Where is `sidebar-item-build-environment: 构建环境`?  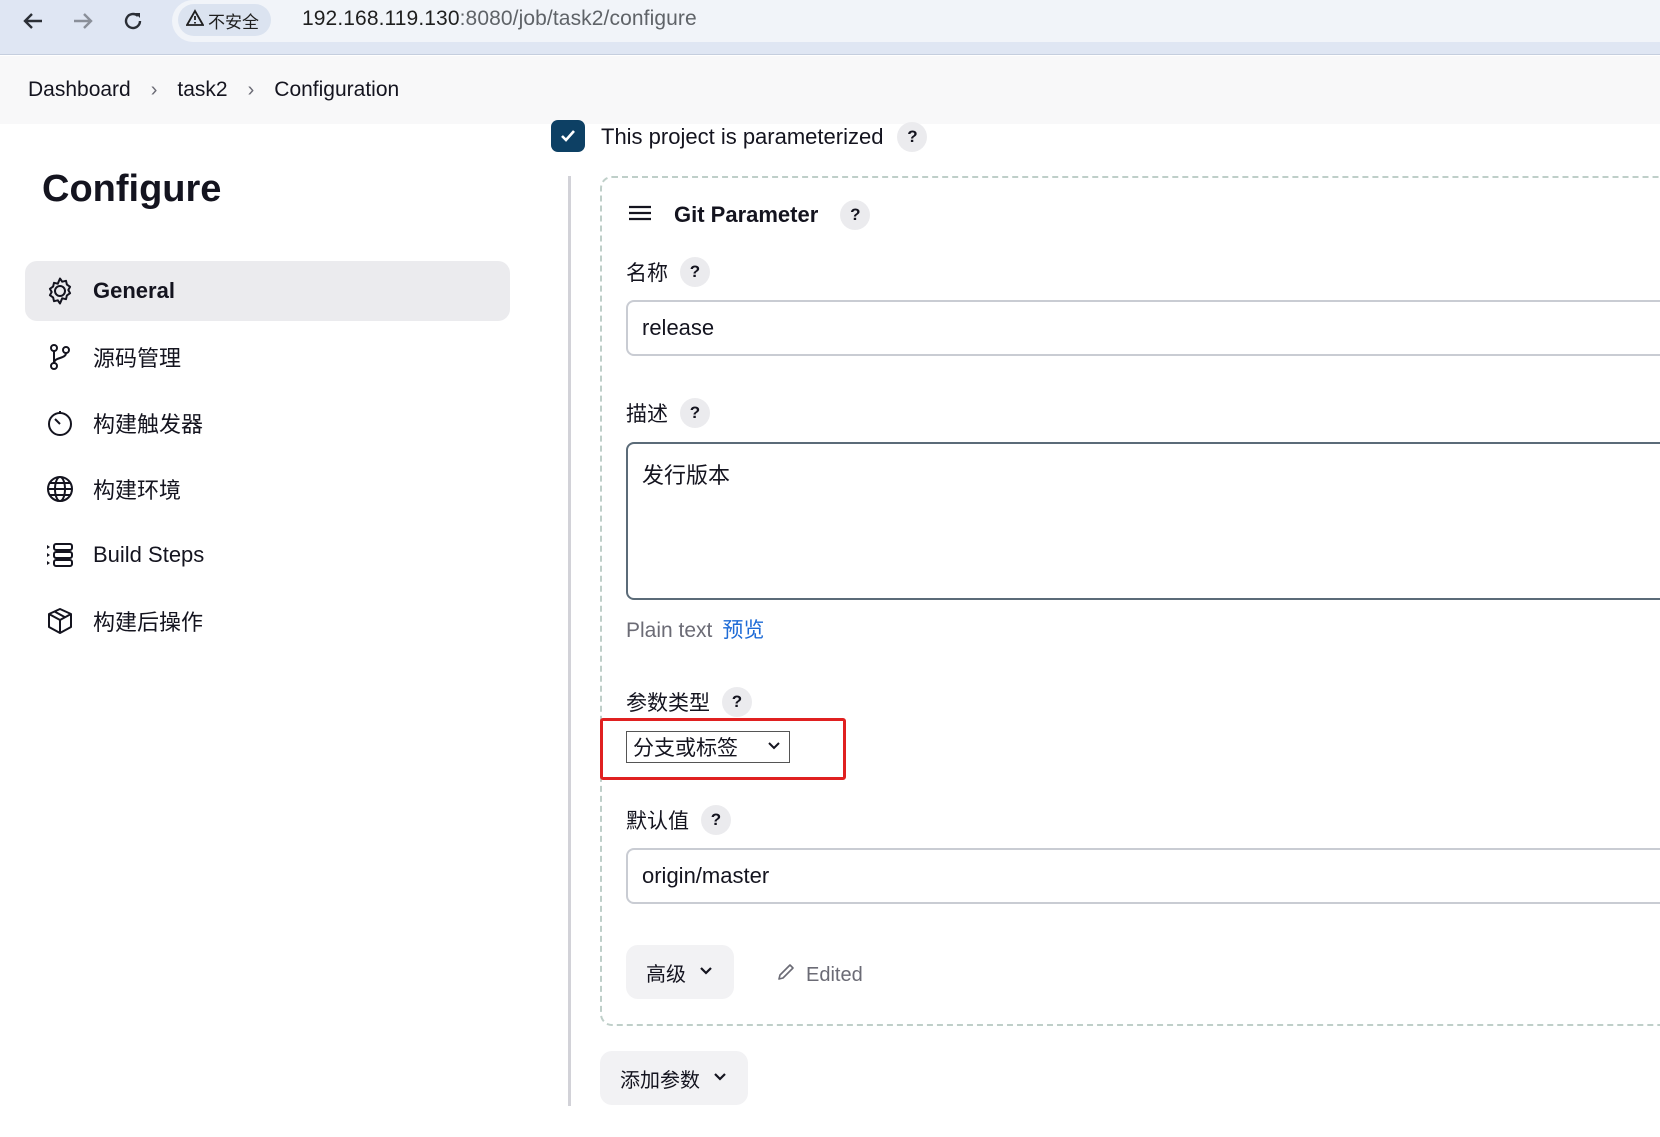
sidebar-item-build-environment: 构建环境 is located at coordinates (267, 489).